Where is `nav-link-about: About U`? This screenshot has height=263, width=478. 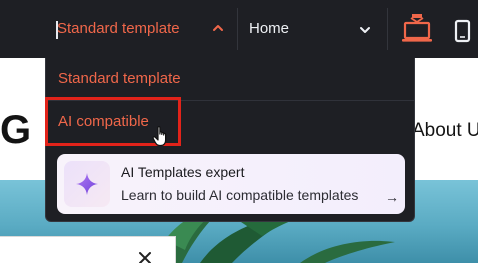 nav-link-about: About U is located at coordinates (445, 131).